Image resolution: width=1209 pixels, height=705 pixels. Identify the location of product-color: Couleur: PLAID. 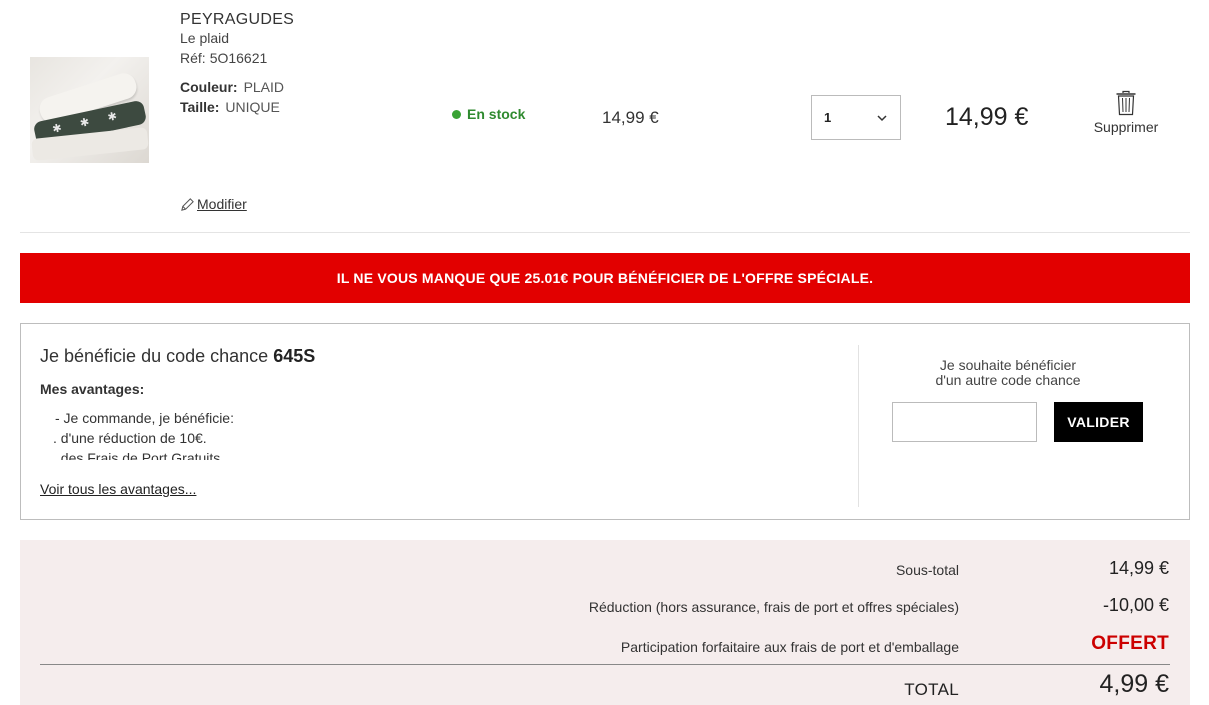
(232, 87).